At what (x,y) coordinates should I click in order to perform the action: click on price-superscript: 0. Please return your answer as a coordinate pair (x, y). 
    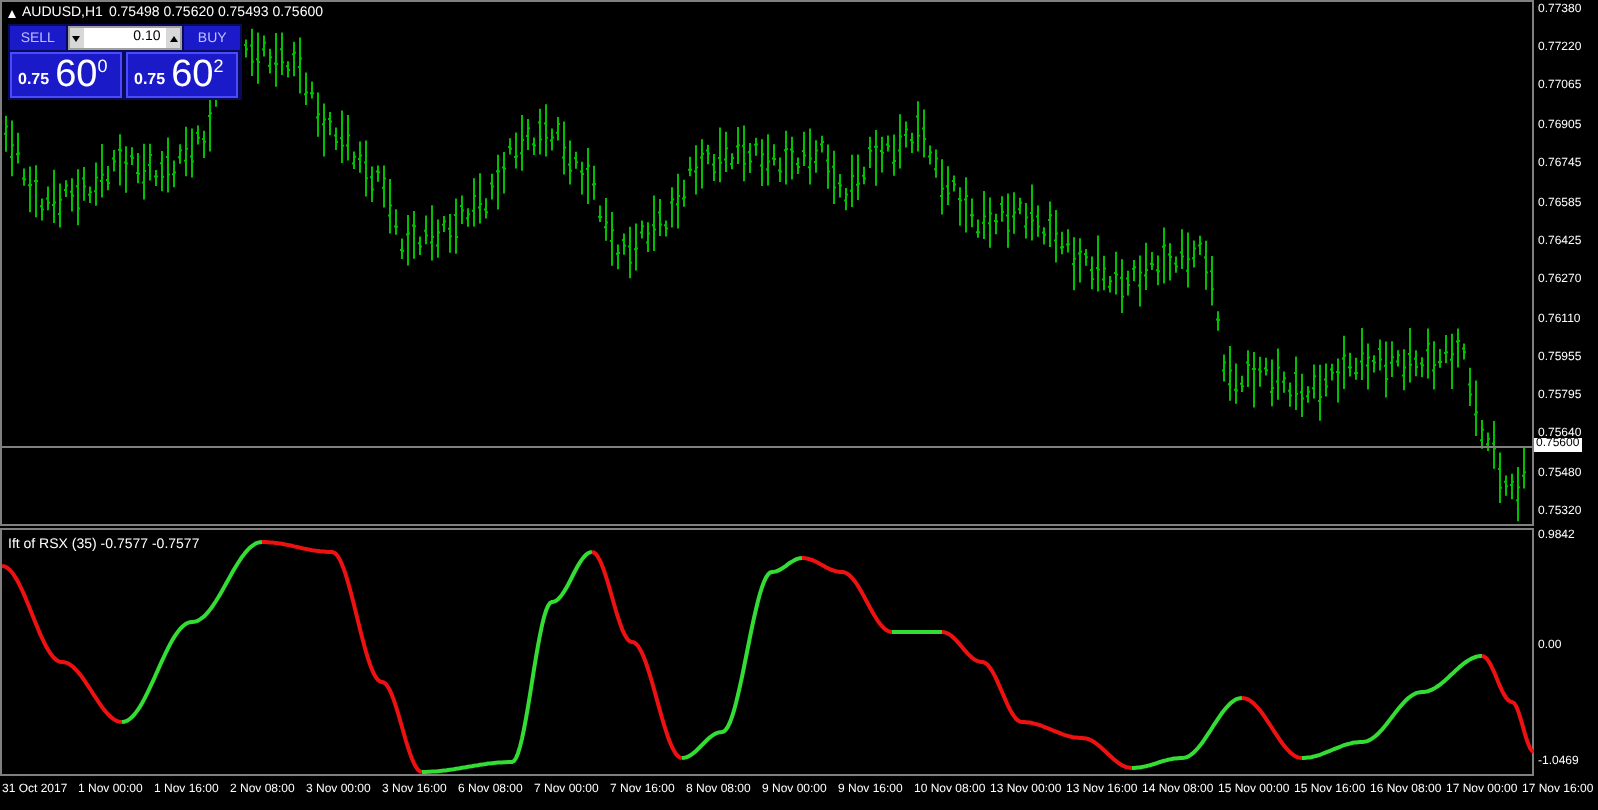
    Looking at the image, I should click on (102, 67).